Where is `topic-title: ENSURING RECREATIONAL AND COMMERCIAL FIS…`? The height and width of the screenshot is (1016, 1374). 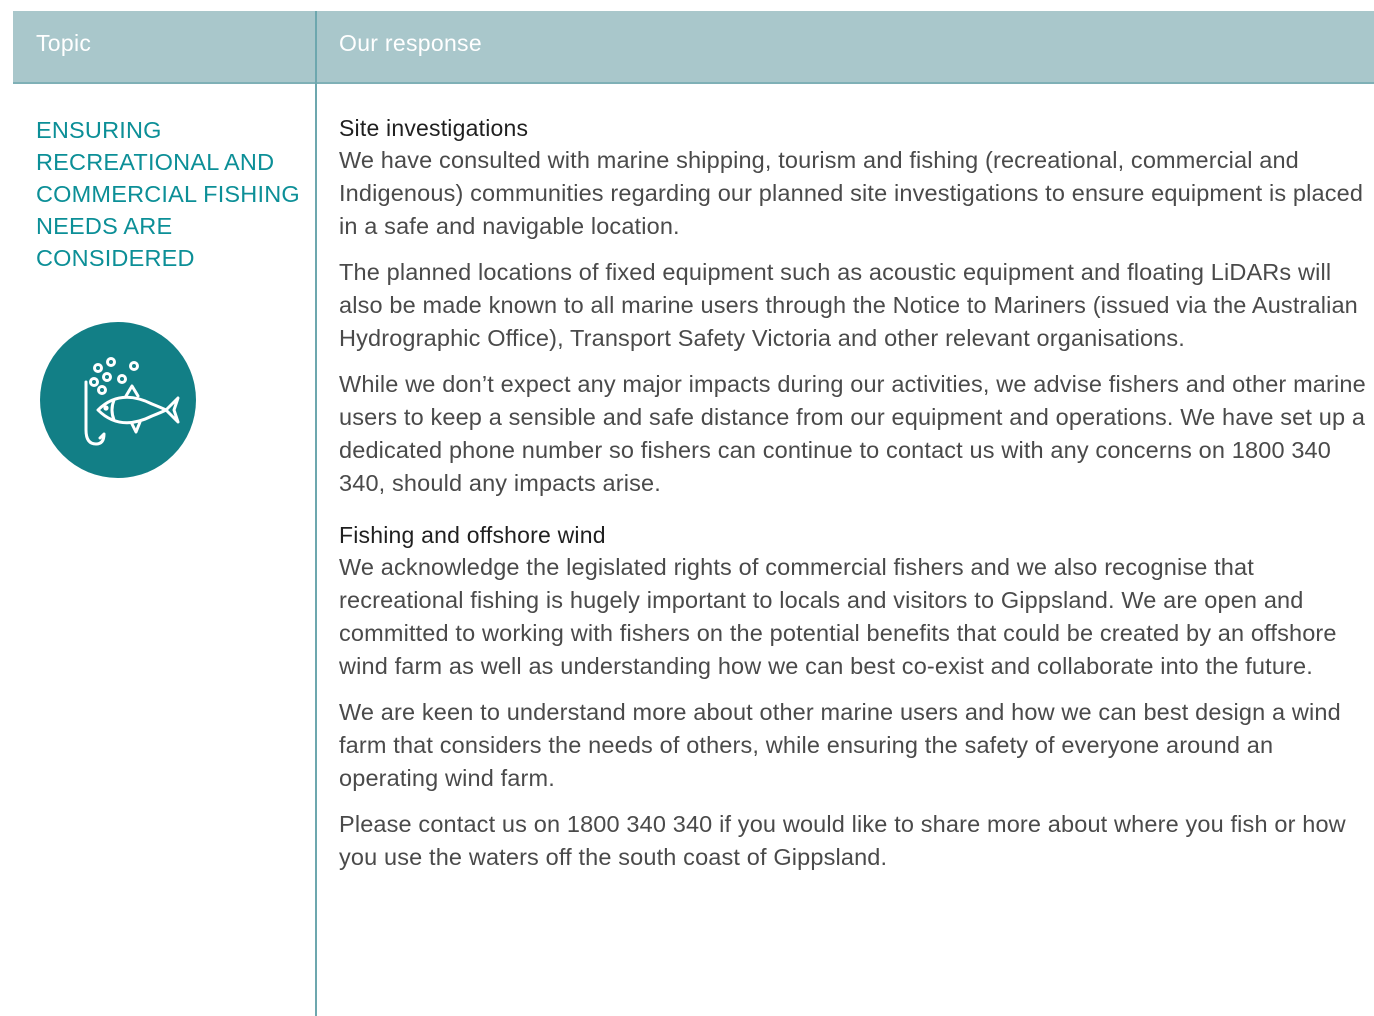
topic-title: ENSURING RECREATIONAL AND COMMERCIAL FIS… is located at coordinates (168, 194).